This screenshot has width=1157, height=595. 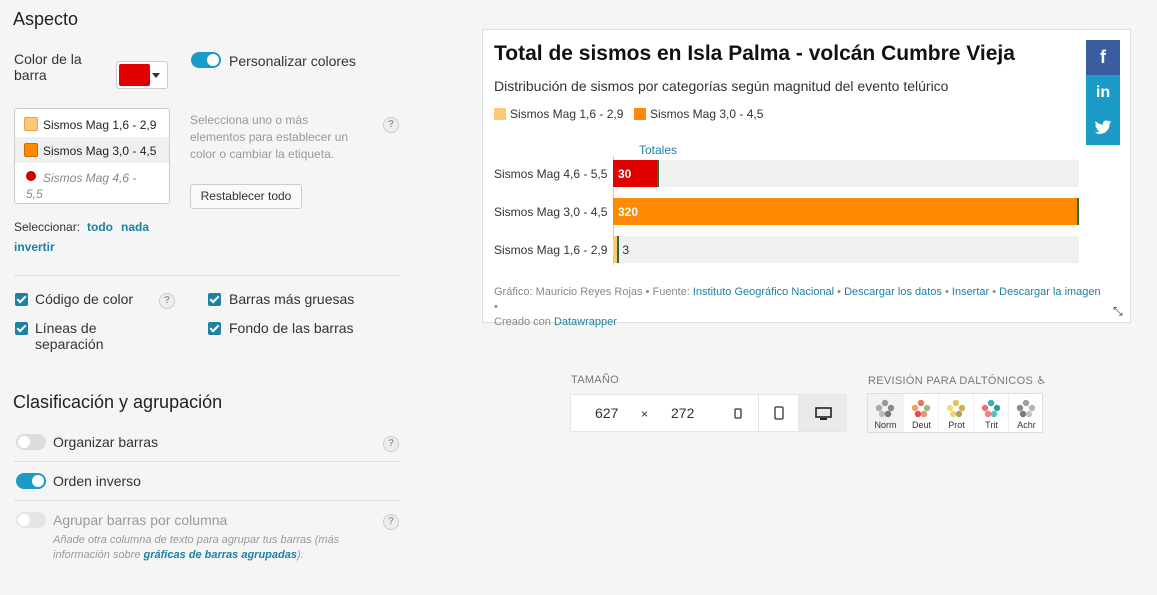 I want to click on colorblind-mode-deut: Deut, so click(x=920, y=413).